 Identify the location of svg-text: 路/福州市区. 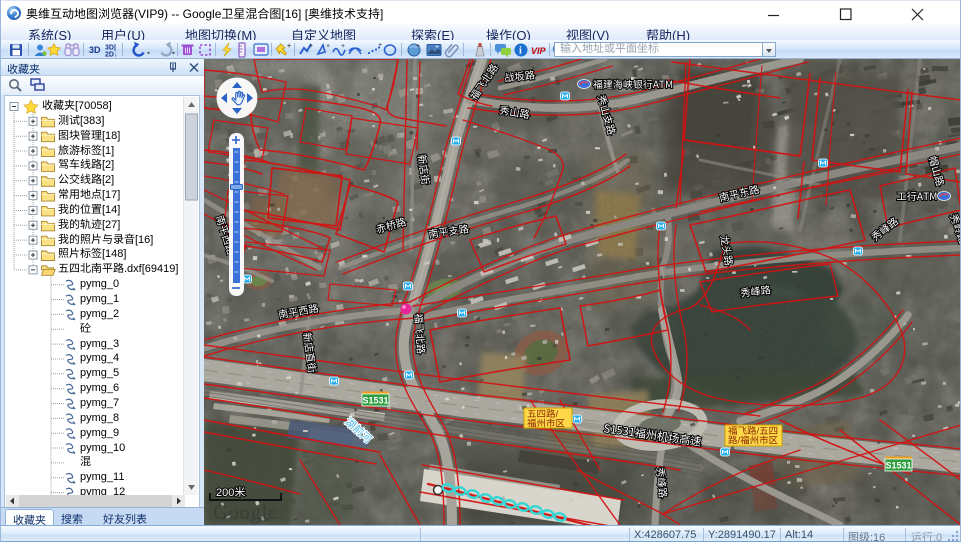
(753, 441).